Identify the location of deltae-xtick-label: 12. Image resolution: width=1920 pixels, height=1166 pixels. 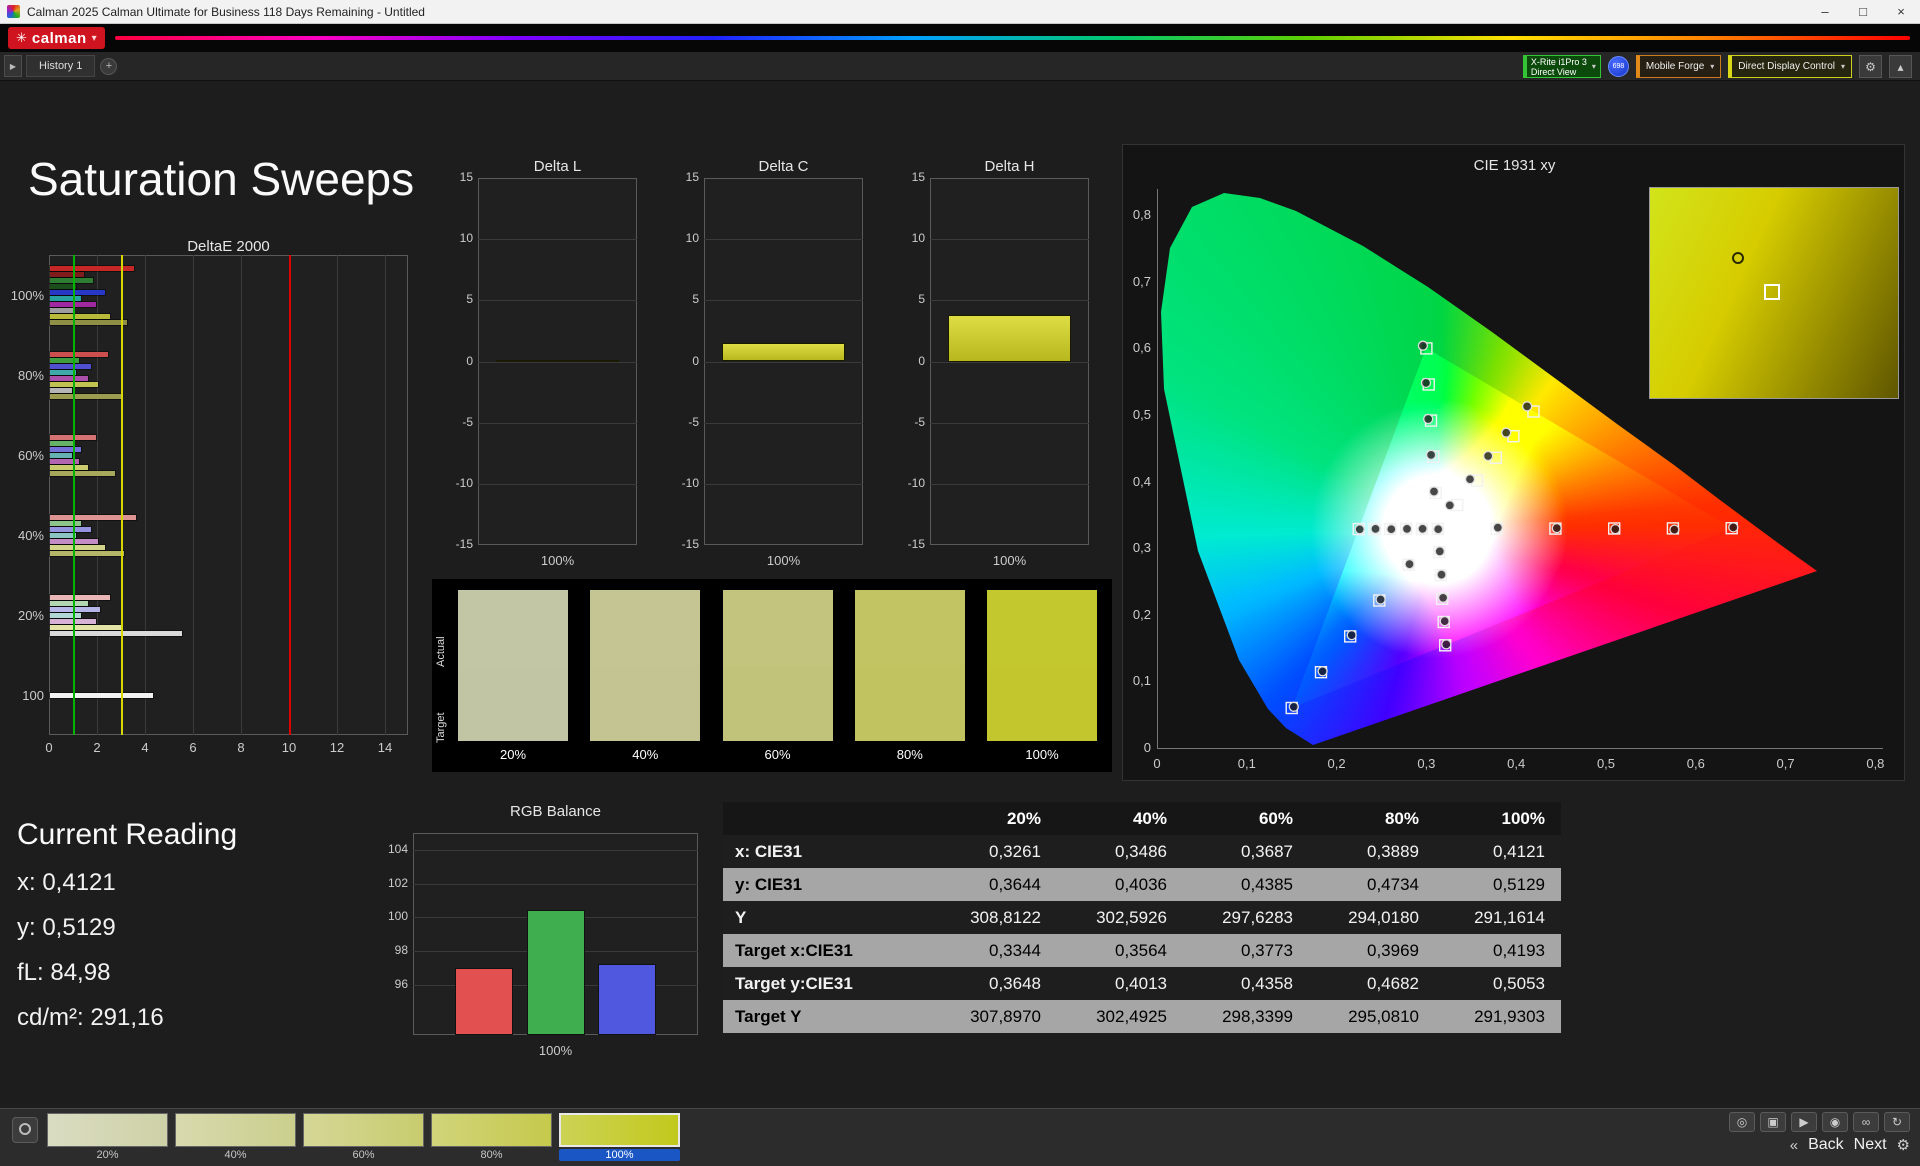
(337, 747).